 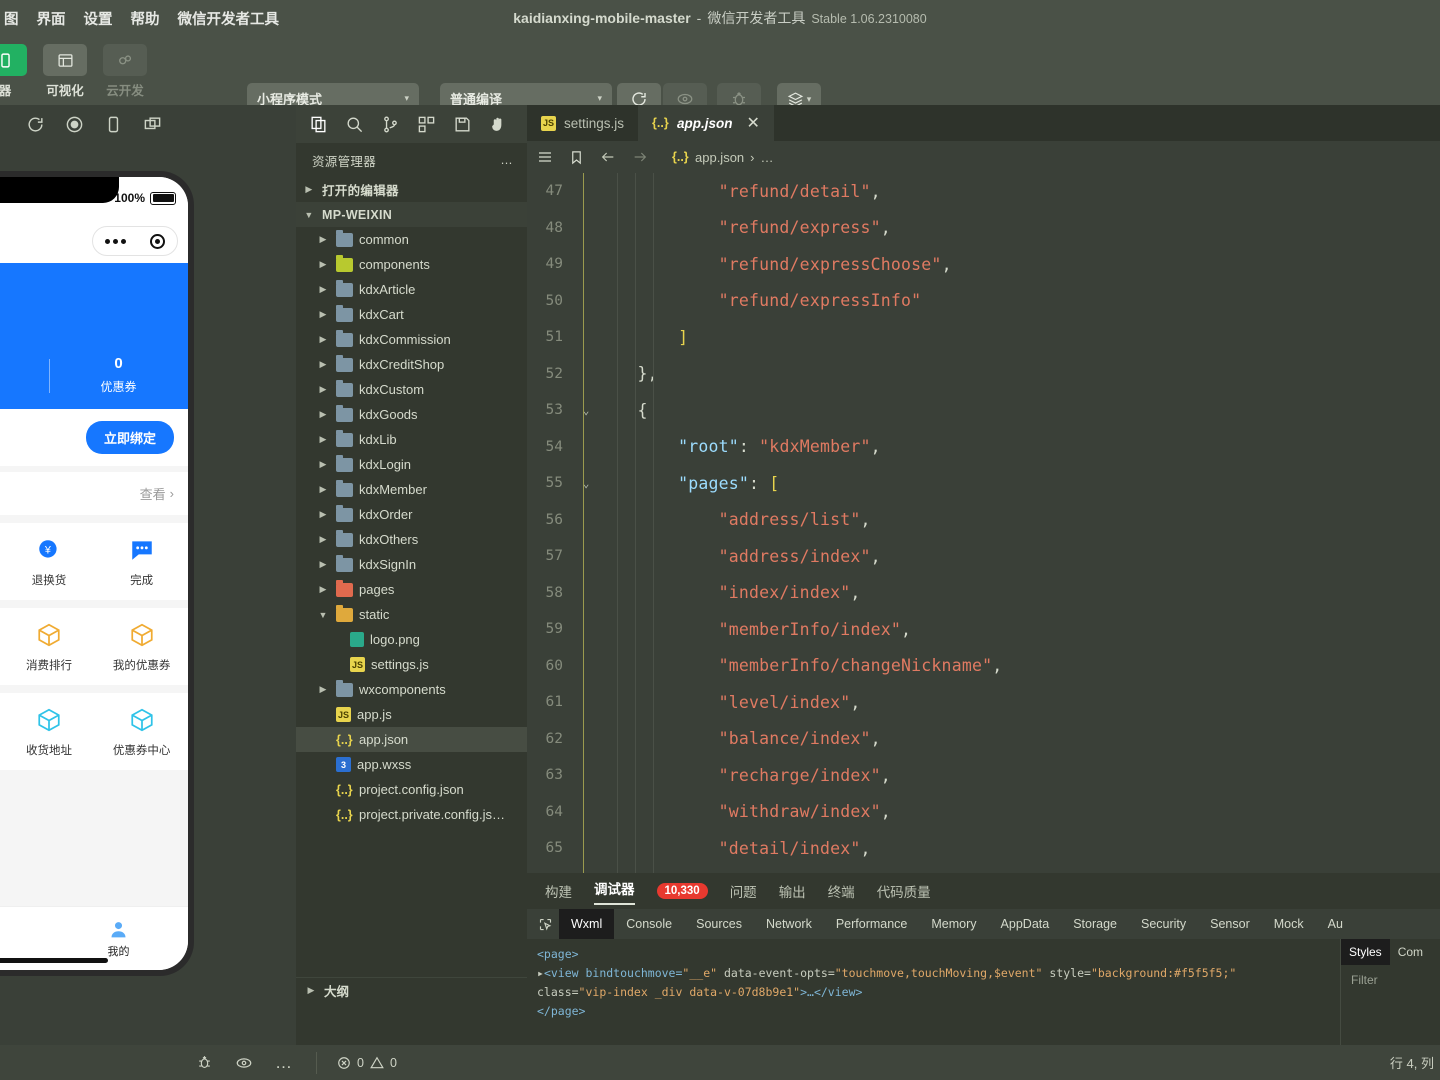 I want to click on view-more-row: 查看 ›, so click(x=94, y=493).